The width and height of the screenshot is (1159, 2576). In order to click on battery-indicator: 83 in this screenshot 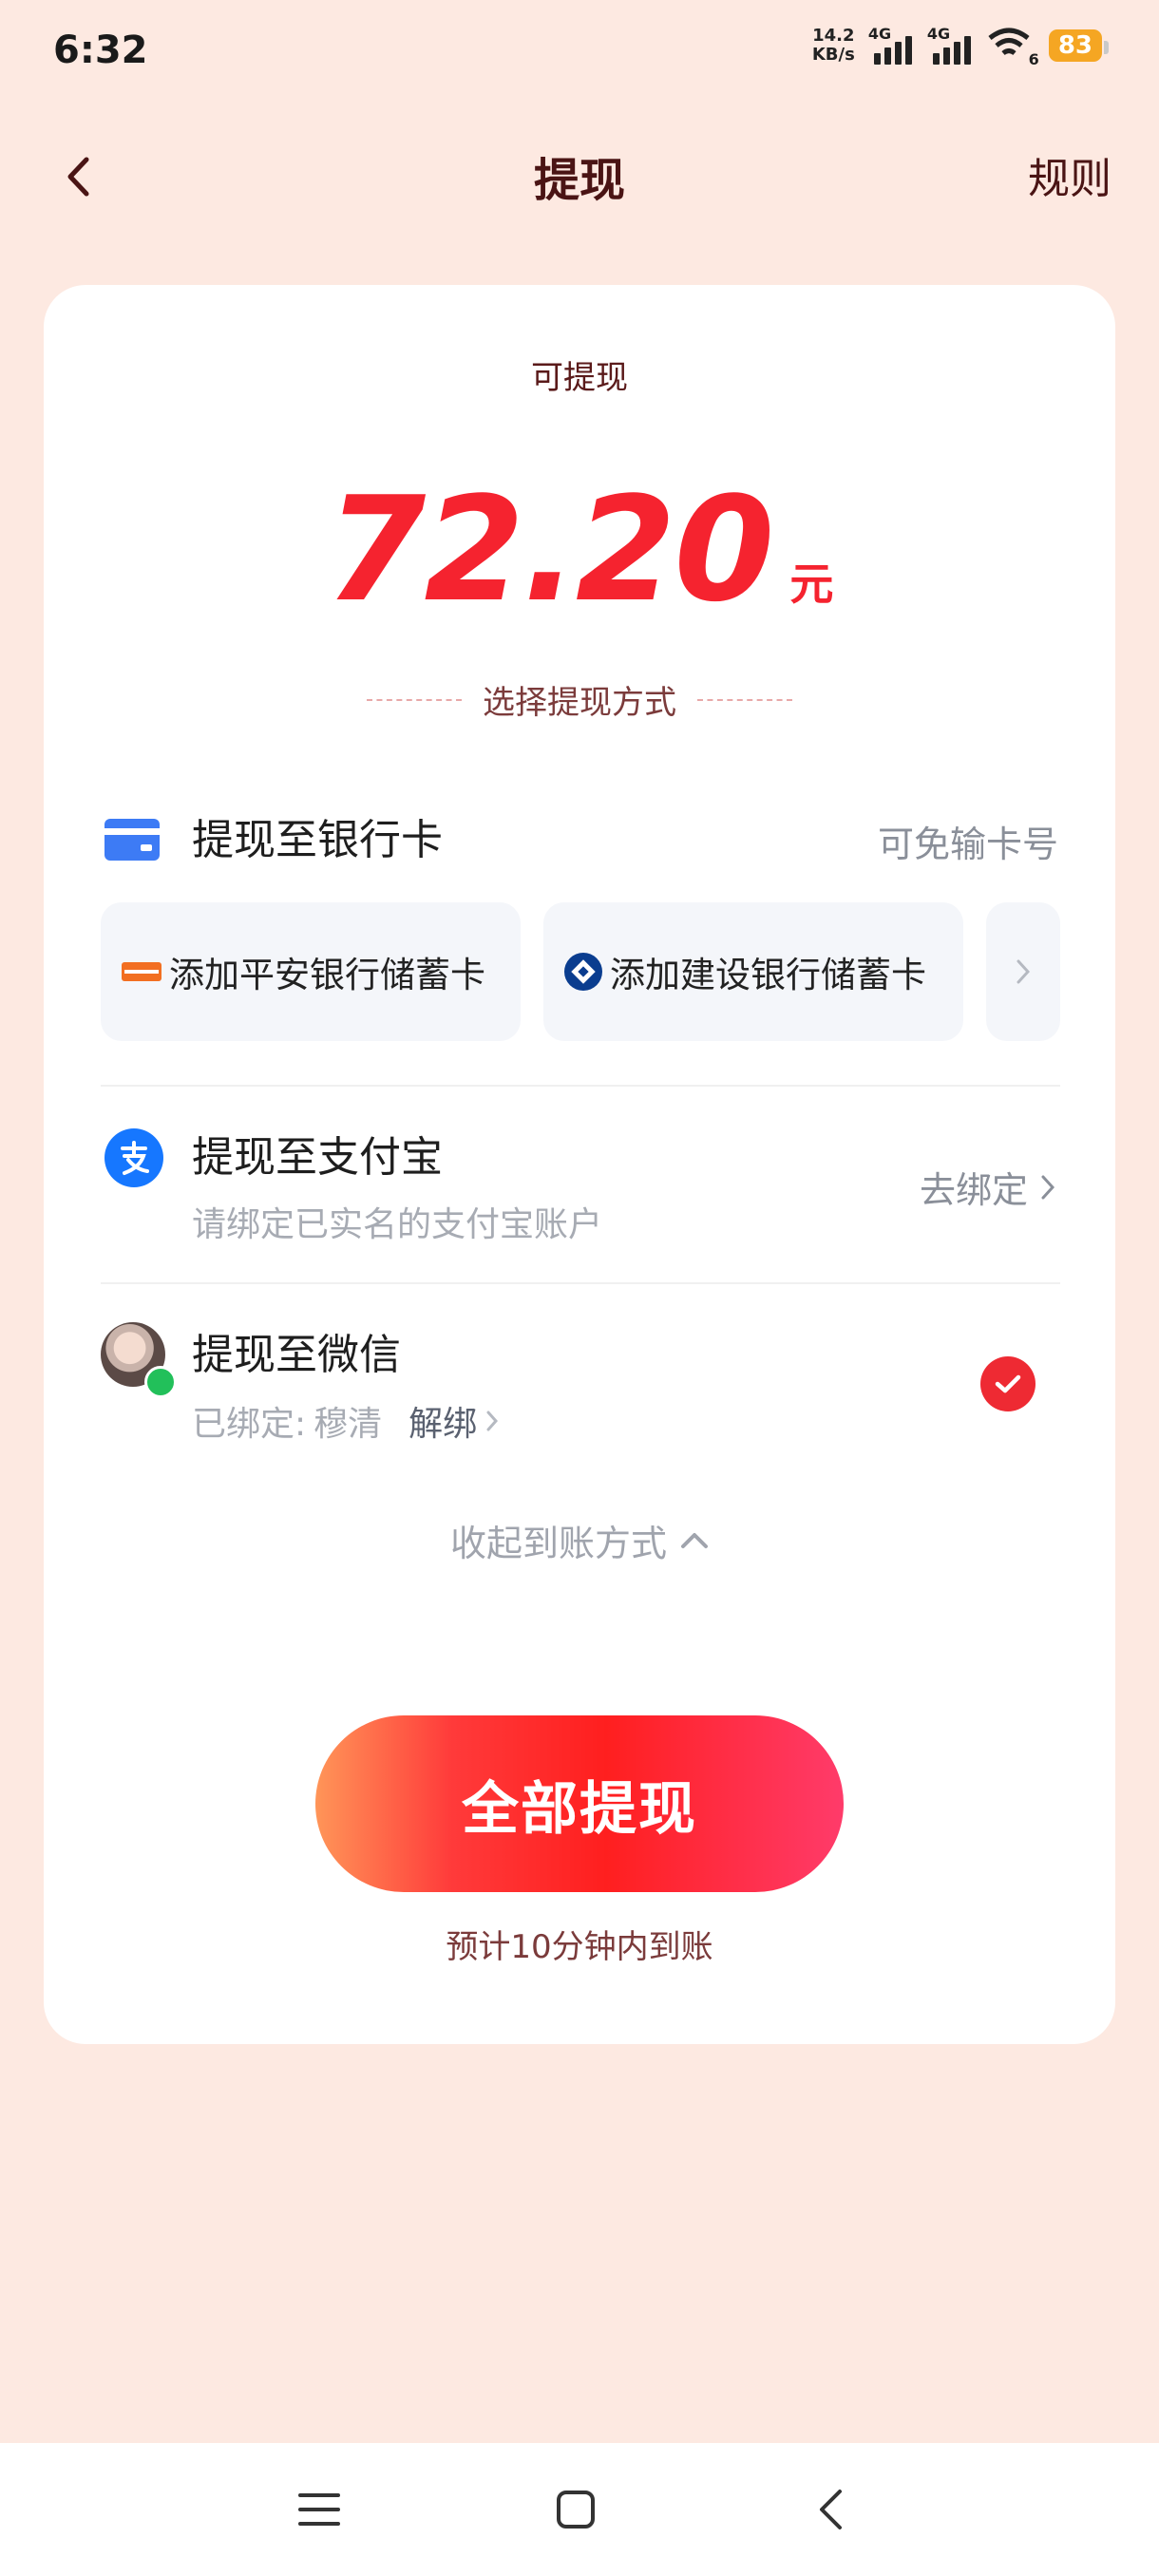, I will do `click(1079, 45)`.